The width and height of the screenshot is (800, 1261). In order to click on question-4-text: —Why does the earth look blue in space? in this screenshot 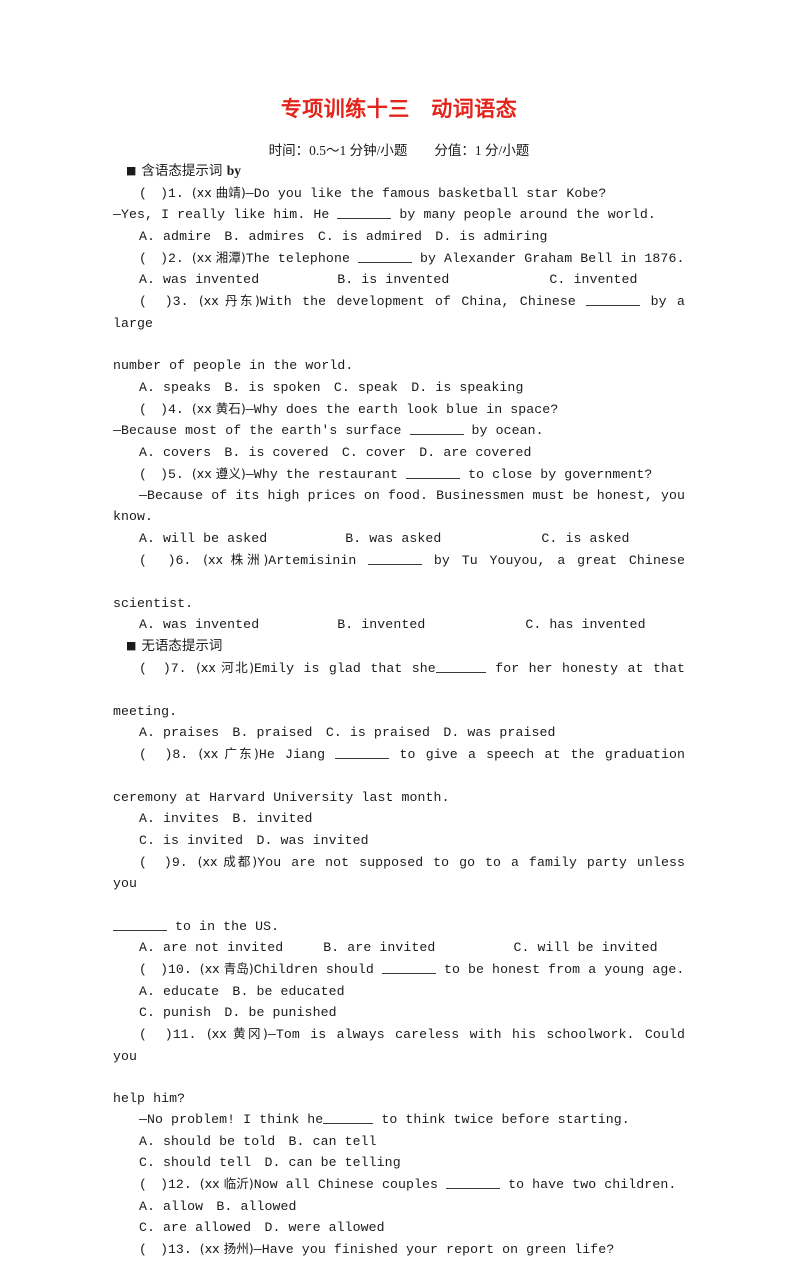, I will do `click(402, 409)`.